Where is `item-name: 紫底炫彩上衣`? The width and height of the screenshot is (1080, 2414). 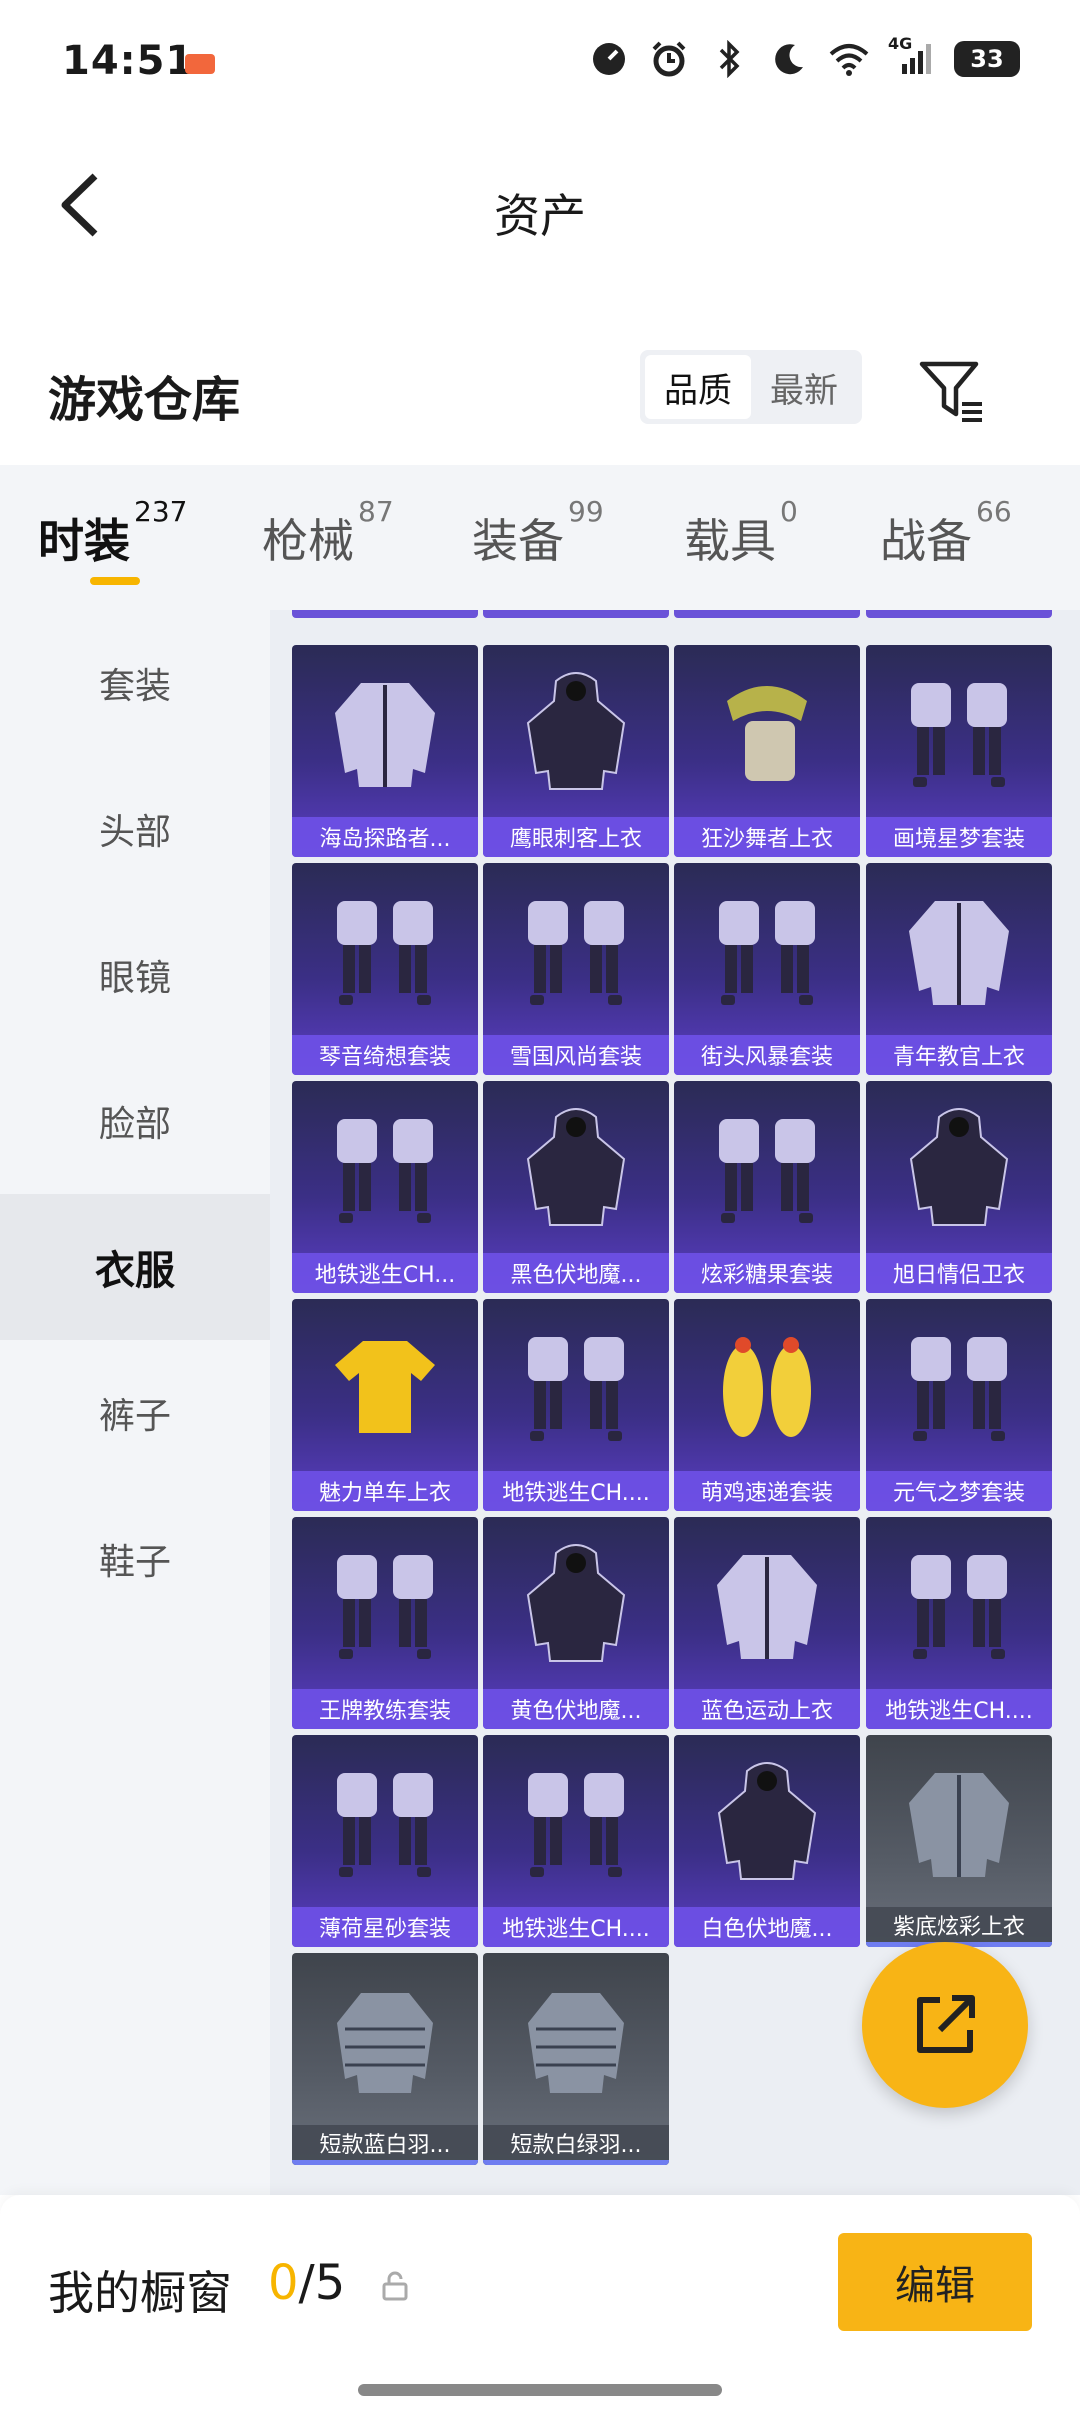 item-name: 紫底炫彩上衣 is located at coordinates (959, 1927).